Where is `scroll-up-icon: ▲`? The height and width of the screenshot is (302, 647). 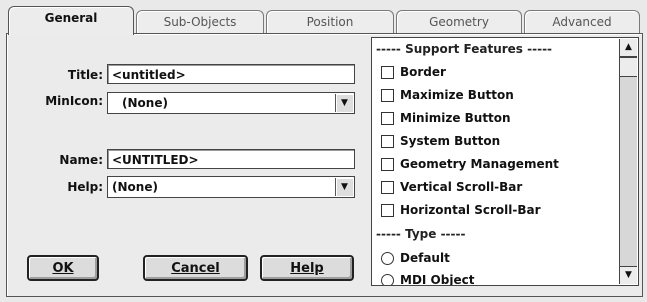 scroll-up-icon: ▲ is located at coordinates (628, 48).